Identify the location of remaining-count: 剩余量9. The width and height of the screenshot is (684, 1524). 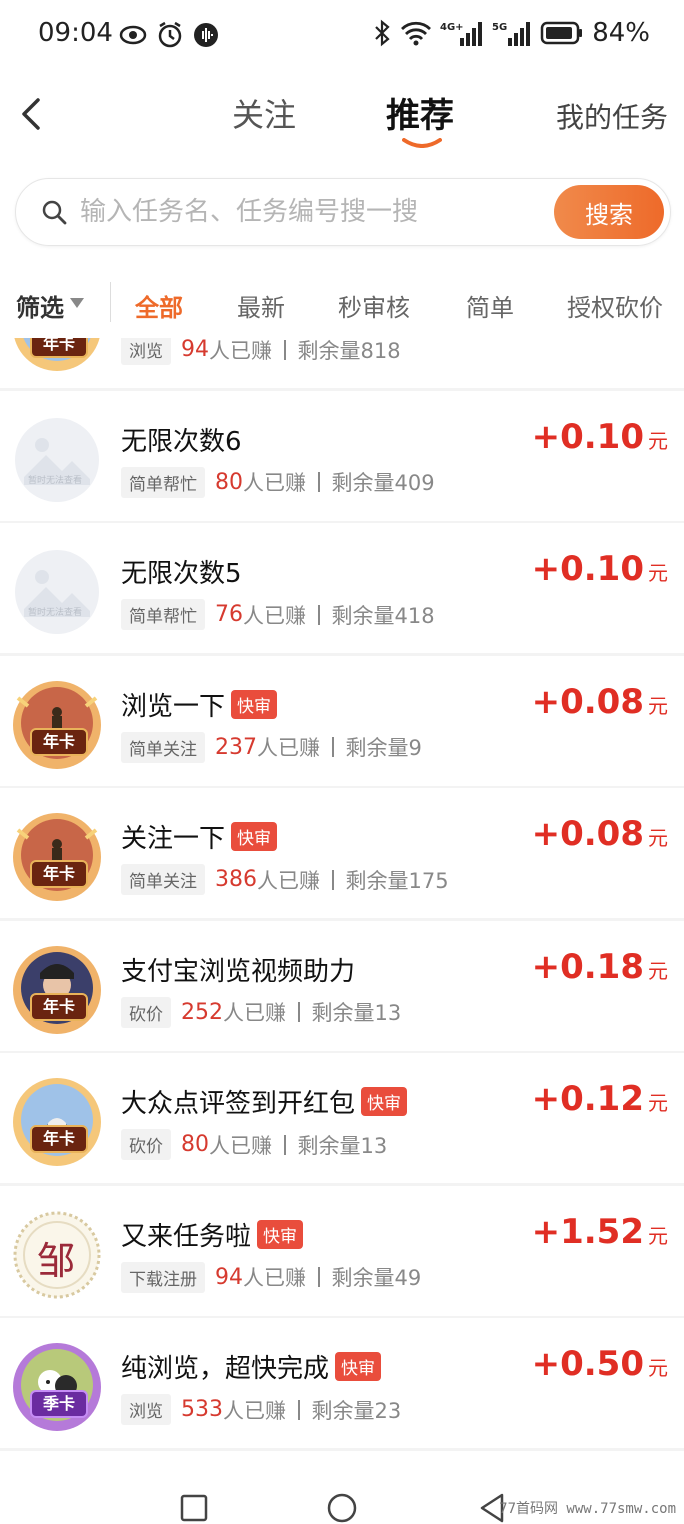
(383, 748).